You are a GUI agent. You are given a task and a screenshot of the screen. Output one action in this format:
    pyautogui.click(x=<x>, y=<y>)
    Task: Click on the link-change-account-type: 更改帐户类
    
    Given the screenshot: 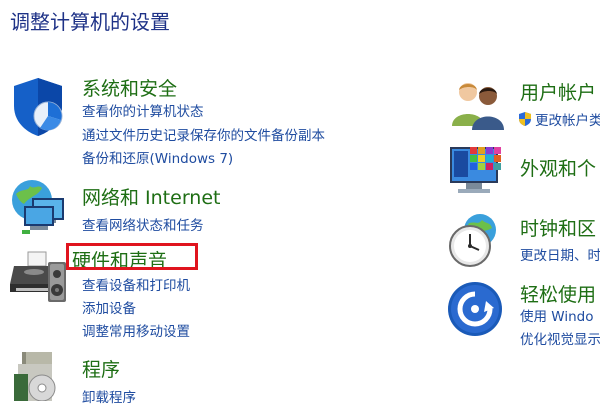 What is the action you would take?
    pyautogui.click(x=559, y=120)
    